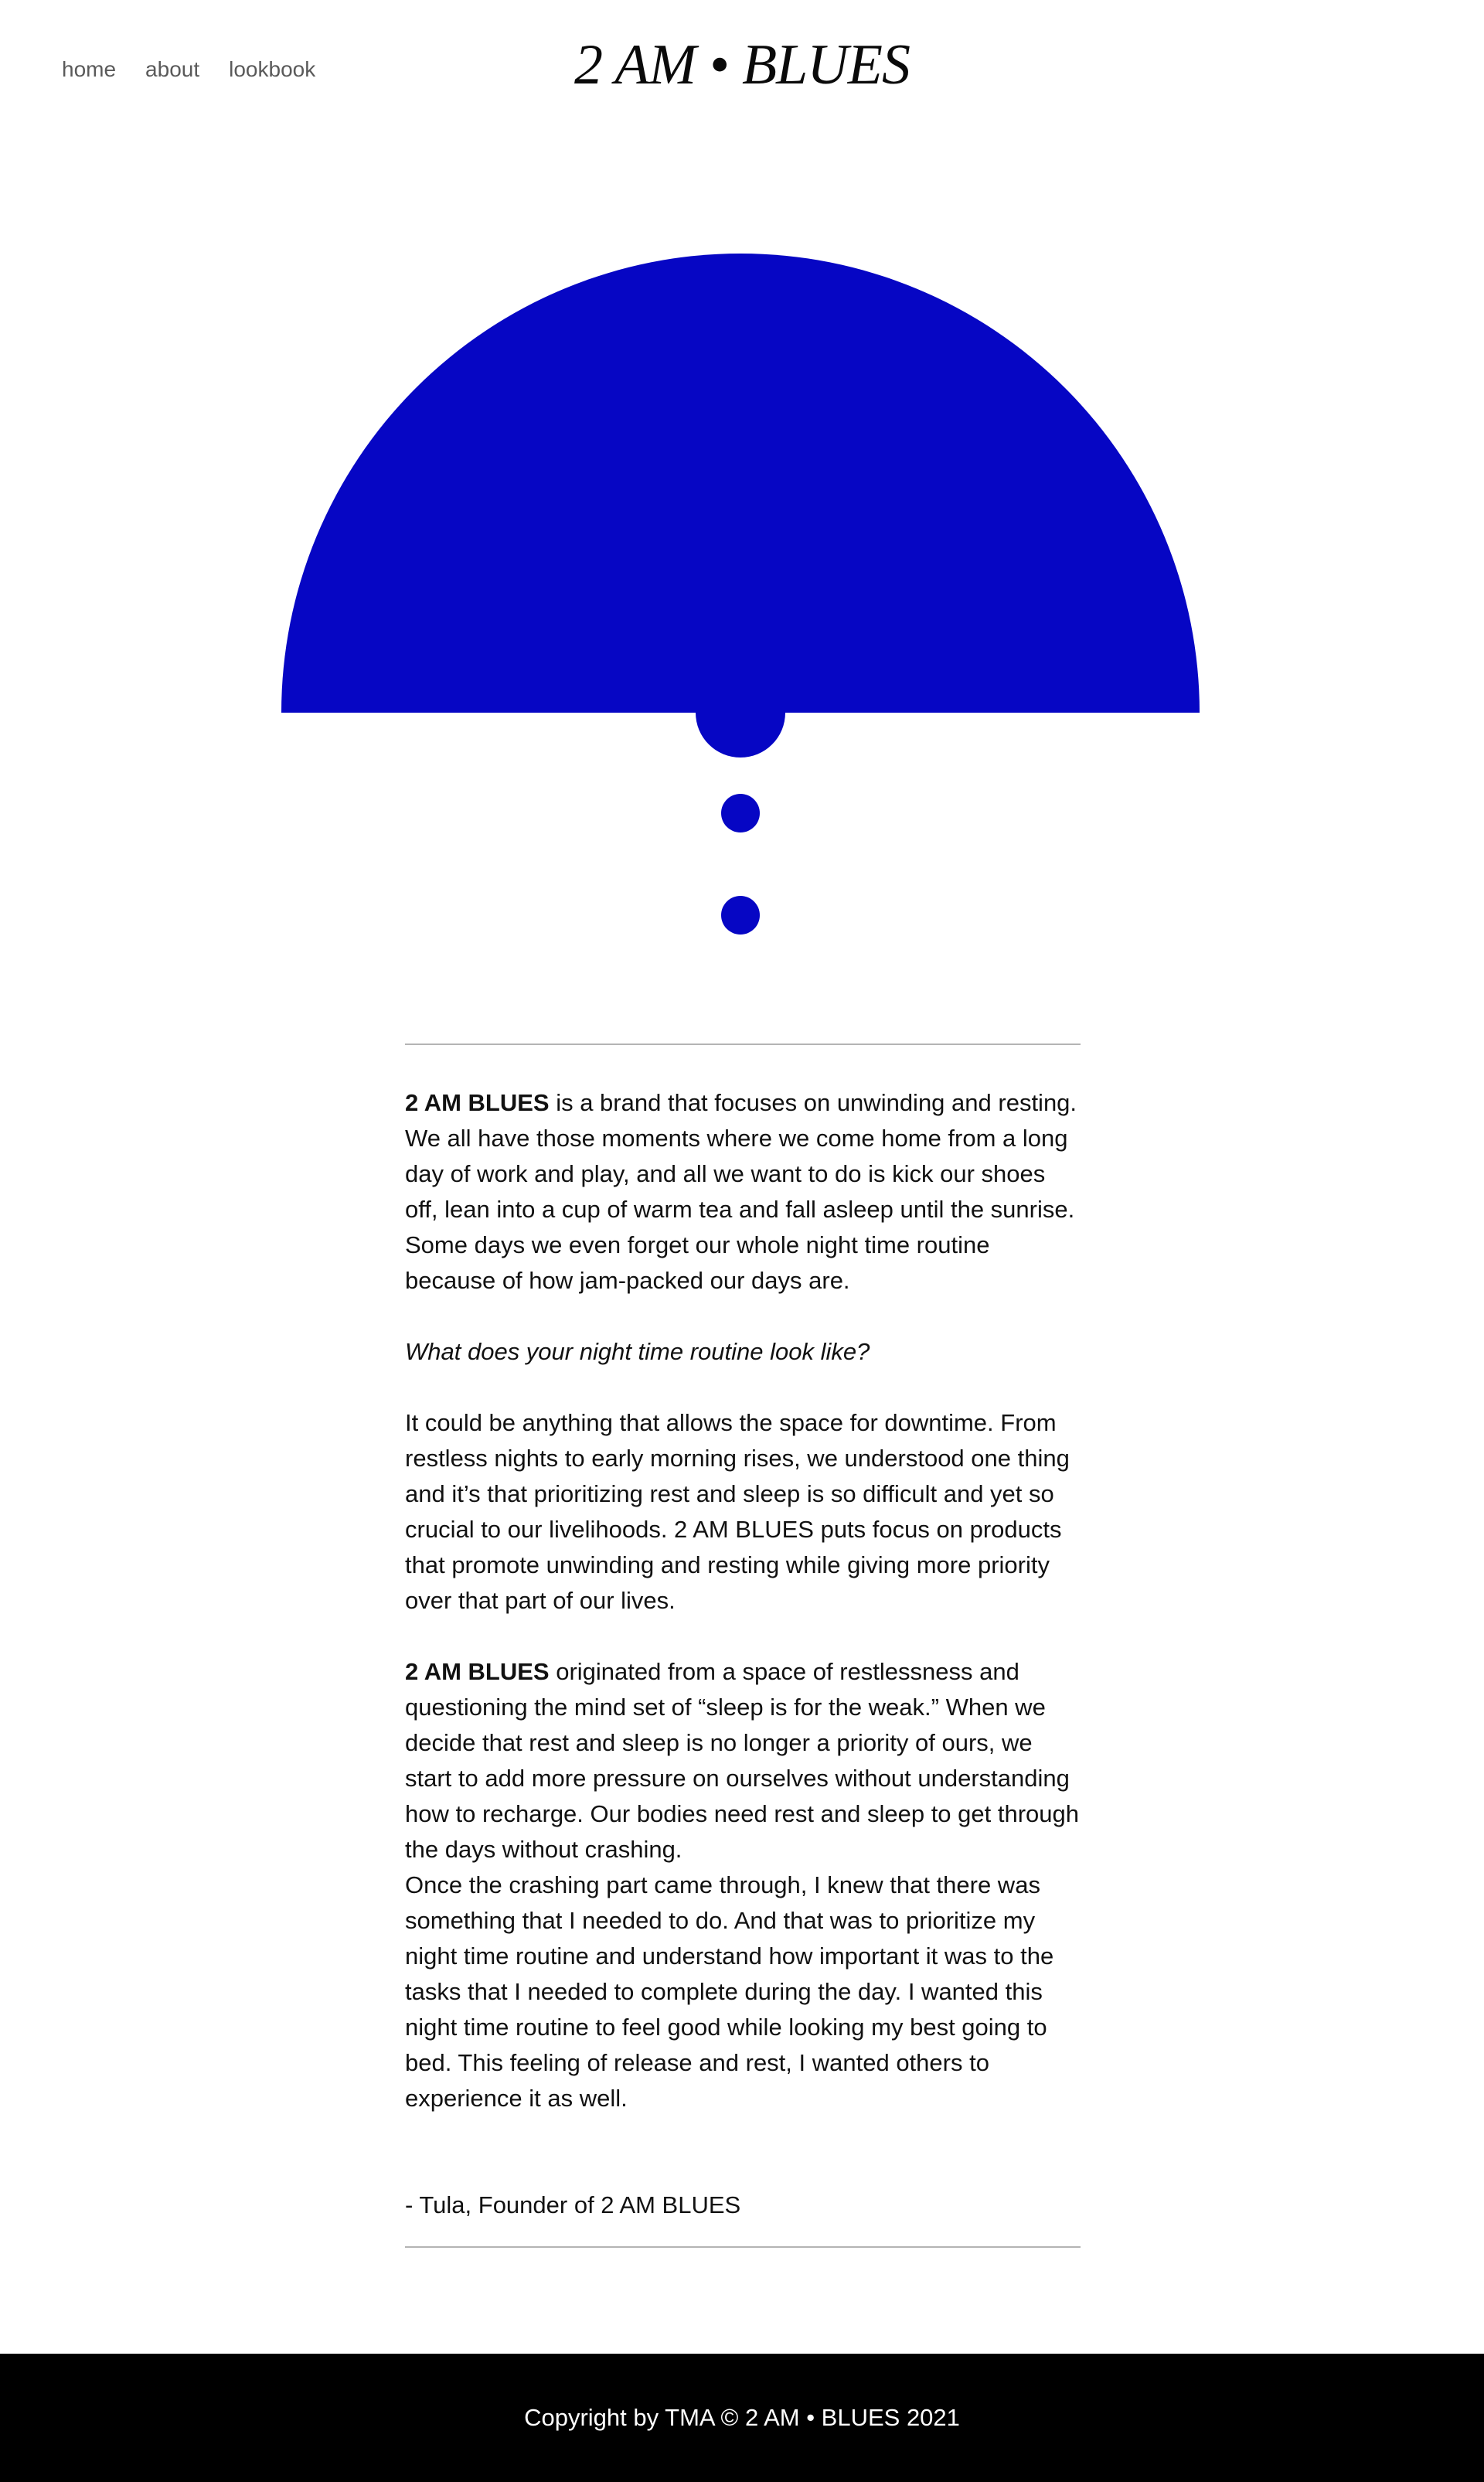 Image resolution: width=1484 pixels, height=2482 pixels. I want to click on moon-drop-large, so click(740, 735).